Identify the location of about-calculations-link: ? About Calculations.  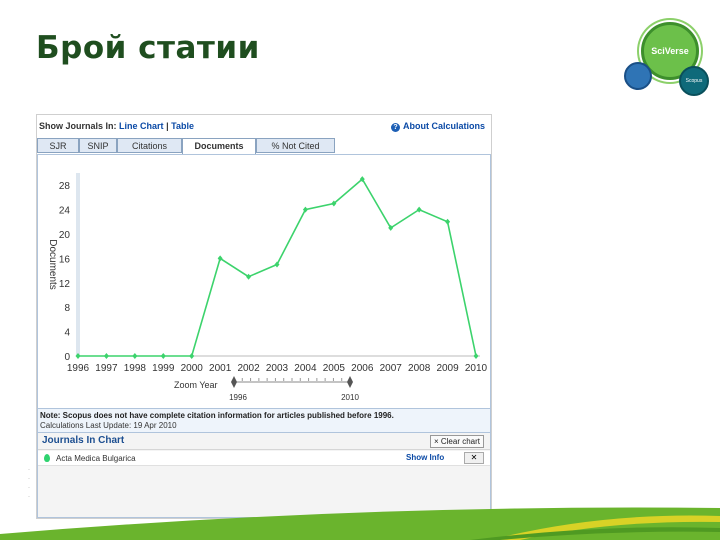
(437, 126).